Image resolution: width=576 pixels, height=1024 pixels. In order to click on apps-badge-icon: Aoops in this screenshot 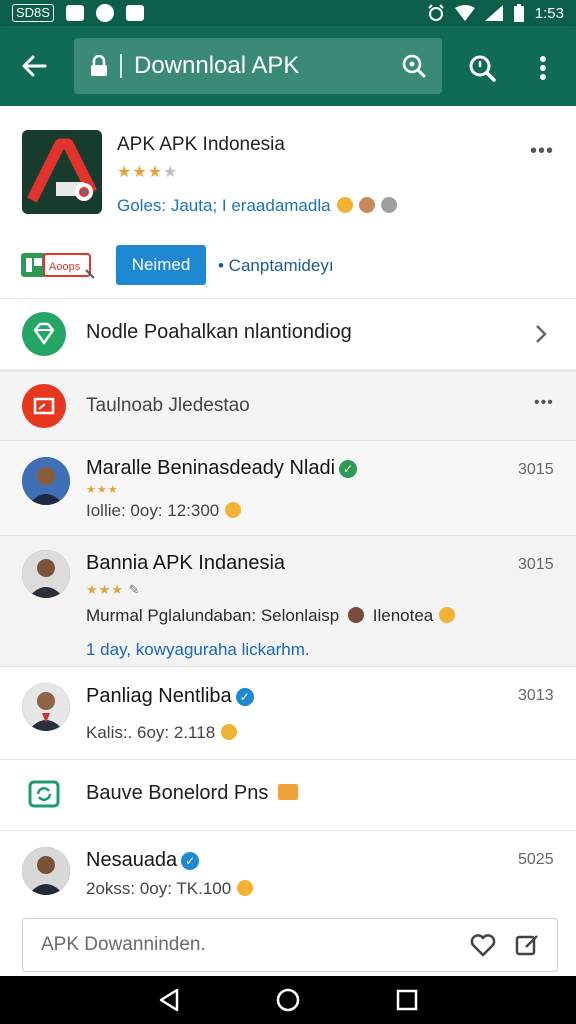, I will do `click(58, 265)`.